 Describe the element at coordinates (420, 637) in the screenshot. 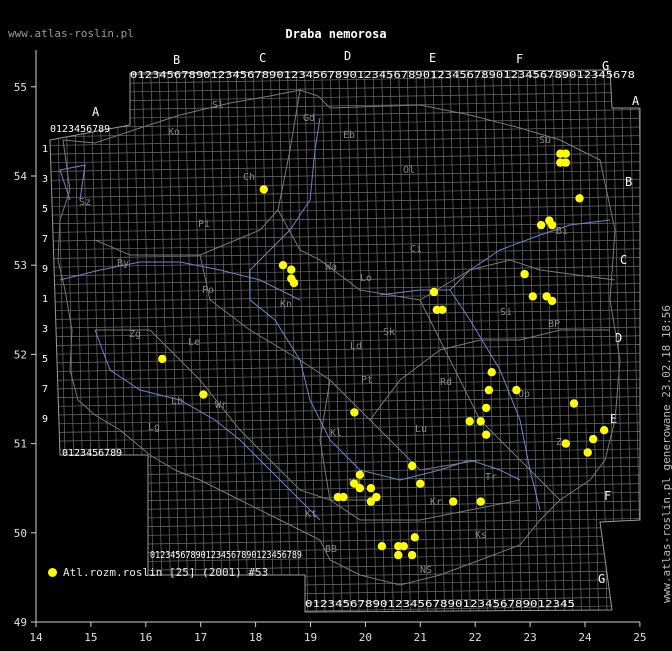

I see `x-tick-label: 21` at that location.